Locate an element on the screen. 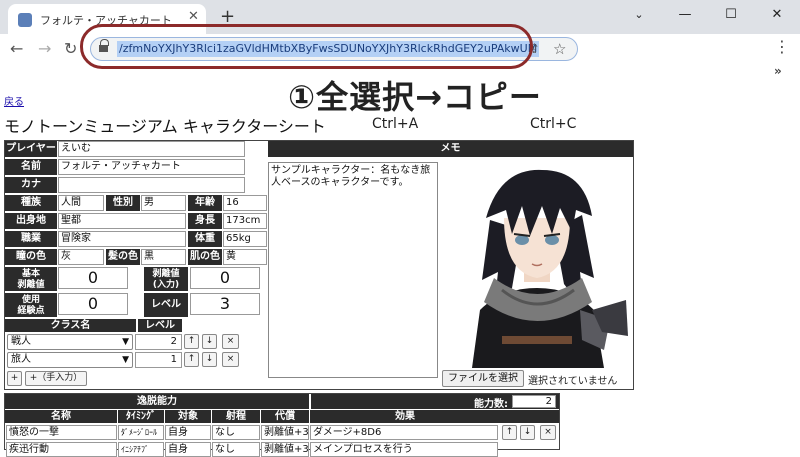 This screenshot has height=457, width=800. skill-target-field: 自身 is located at coordinates (188, 432).